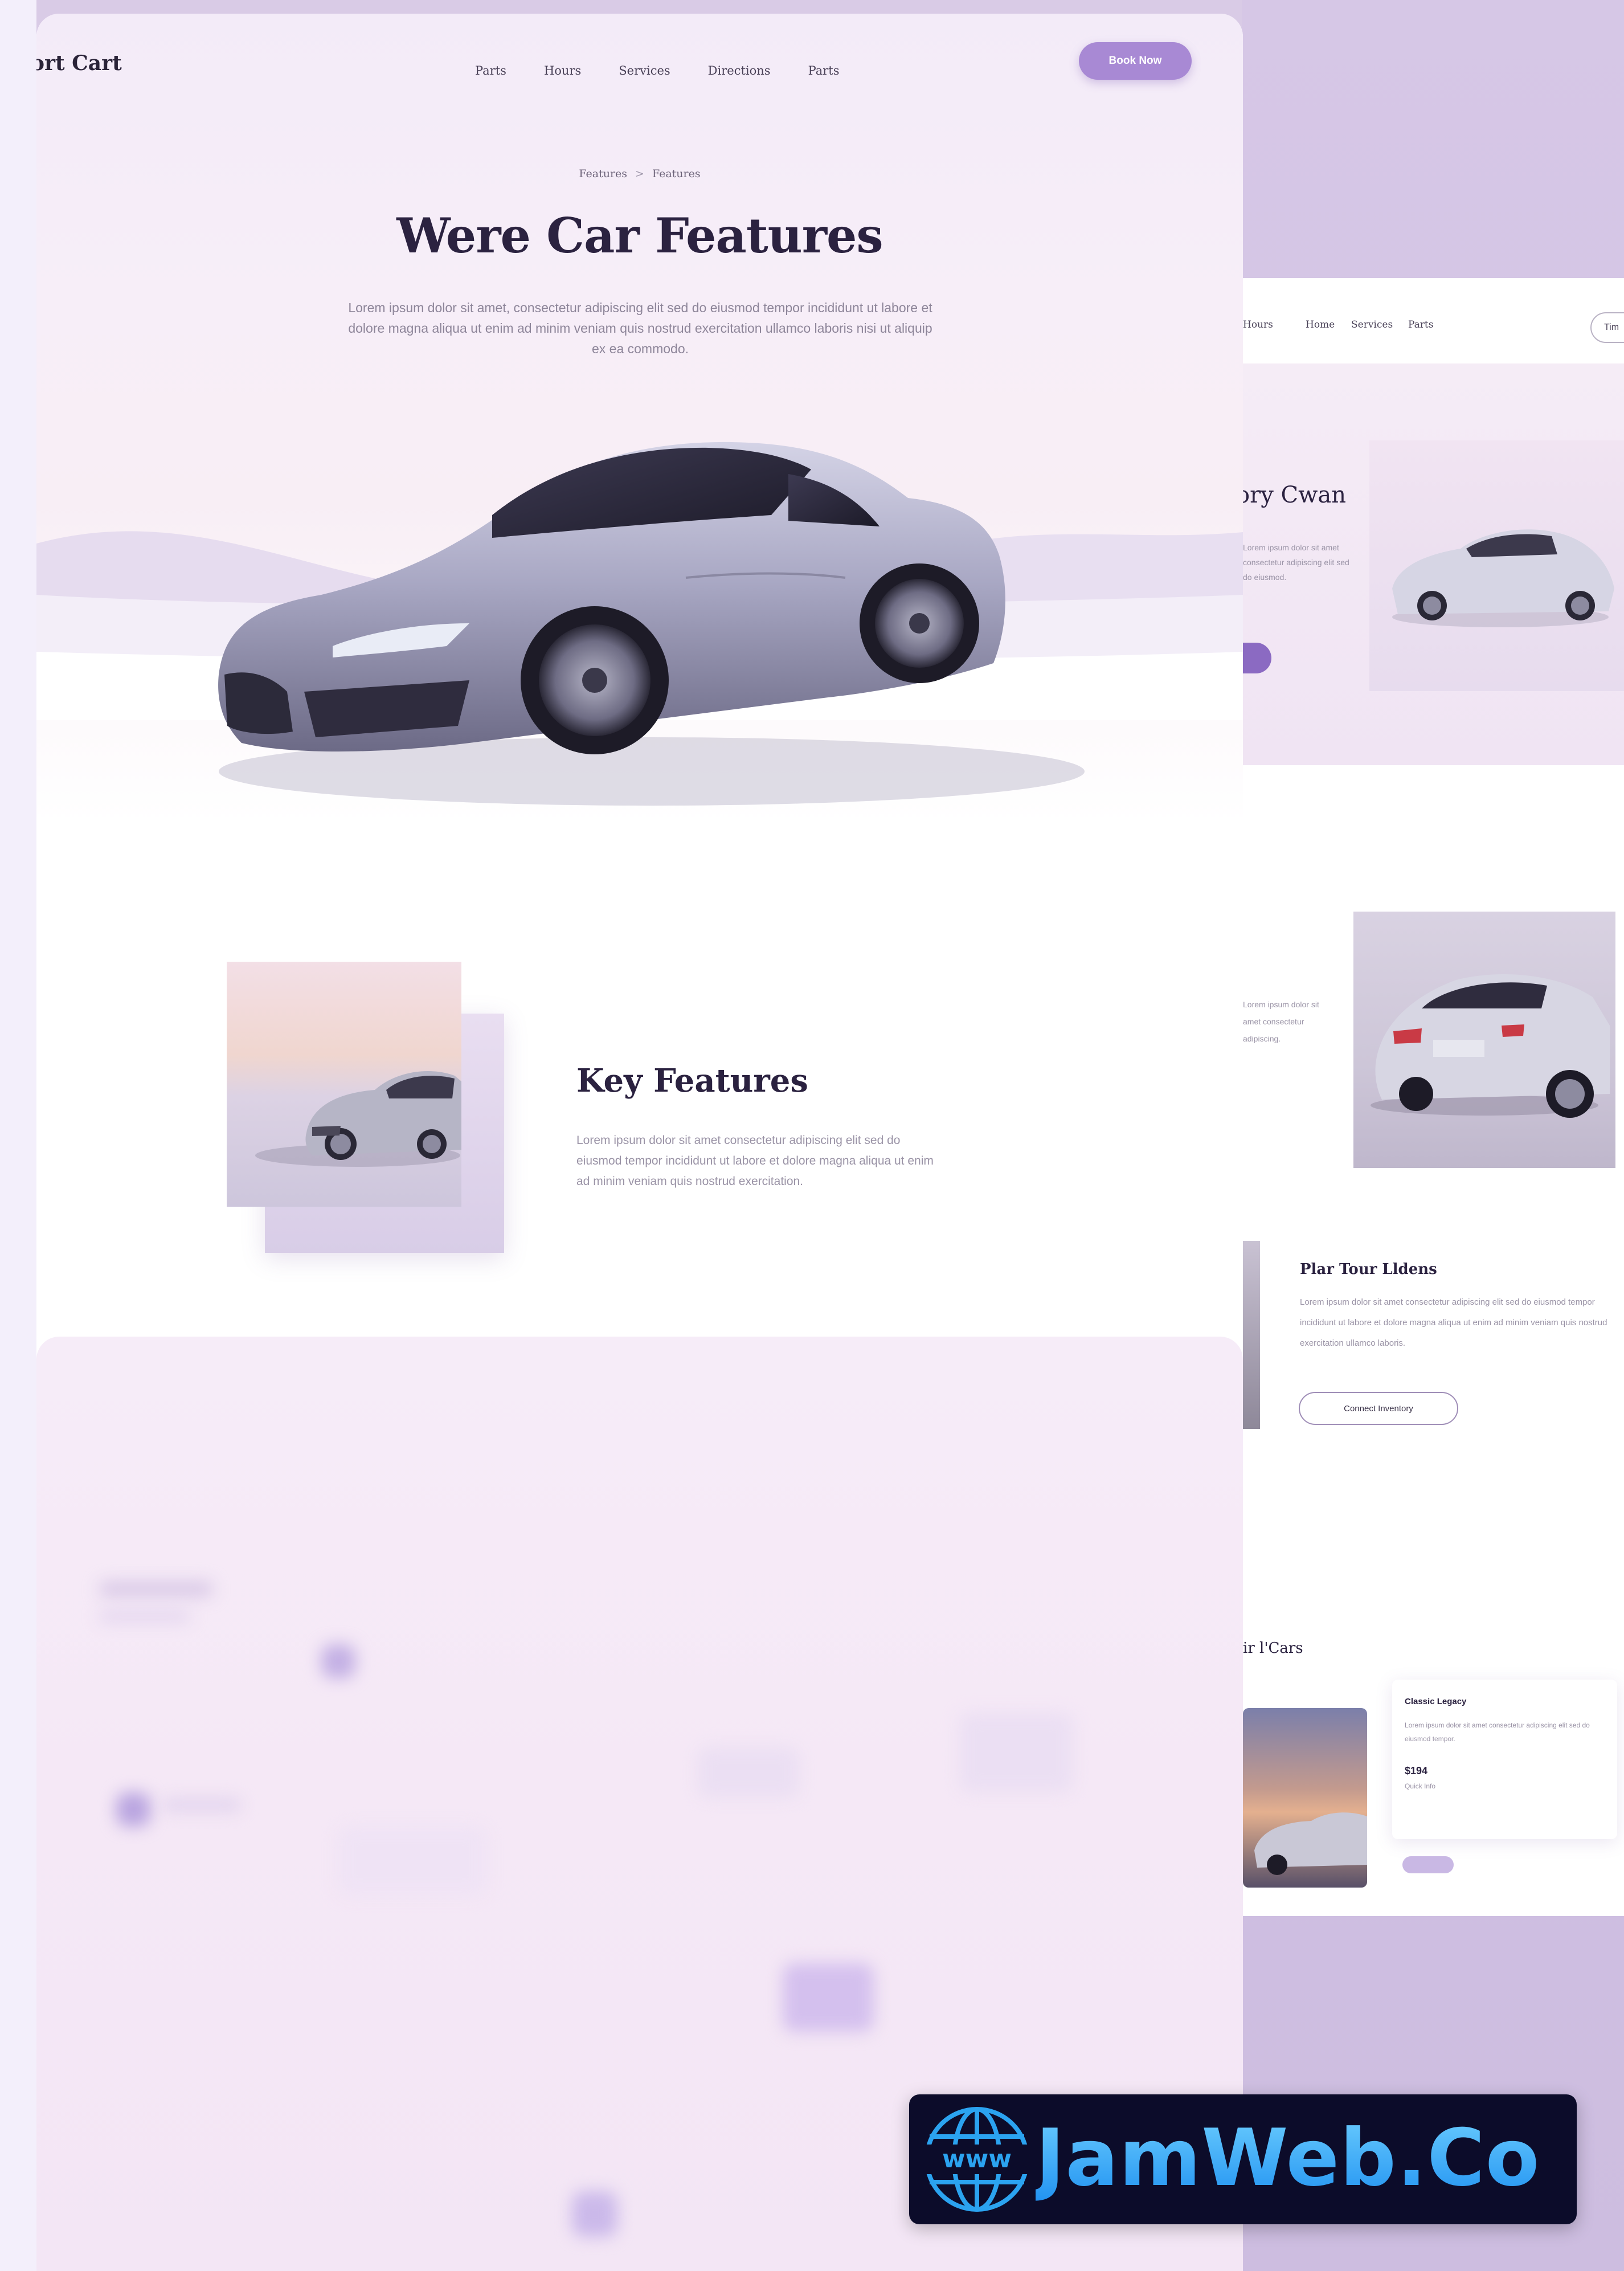 The height and width of the screenshot is (2271, 1624). I want to click on watermark-badge: www JamWeb.Co, so click(1243, 2159).